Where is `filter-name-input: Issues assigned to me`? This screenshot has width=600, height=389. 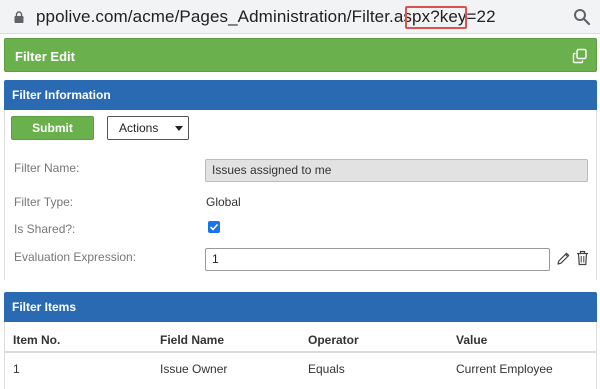 filter-name-input: Issues assigned to me is located at coordinates (396, 170).